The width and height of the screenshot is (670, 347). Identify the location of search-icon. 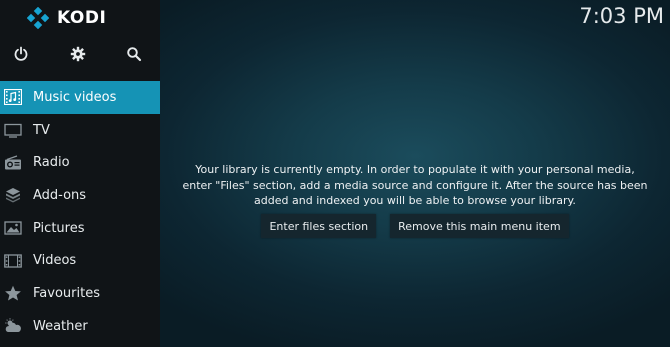
(134, 54).